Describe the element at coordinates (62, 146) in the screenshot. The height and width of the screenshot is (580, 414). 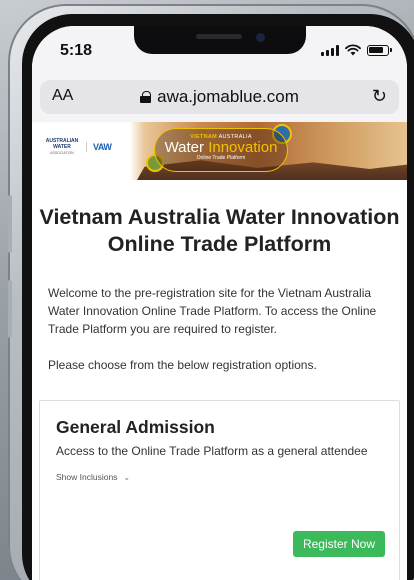
I see `australian-water-logo: AUSTRALIAN WATER ASSOCIATION` at that location.